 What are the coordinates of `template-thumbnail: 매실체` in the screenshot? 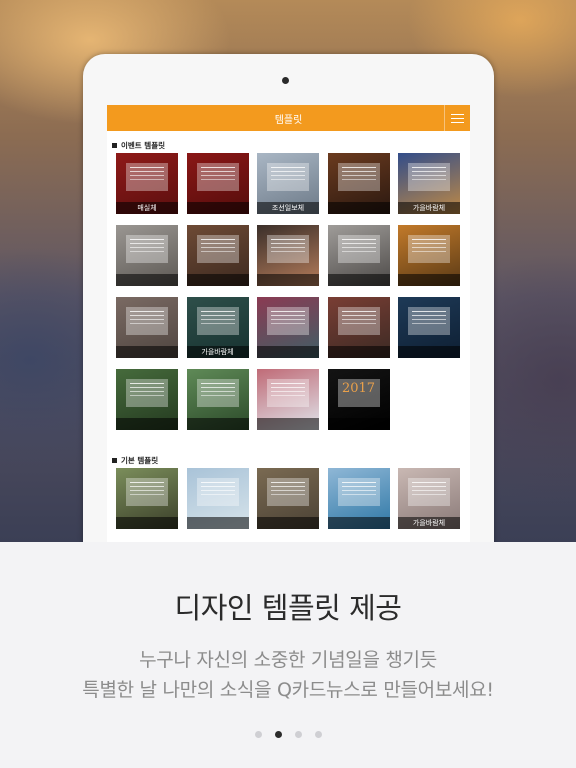 It's located at (147, 183).